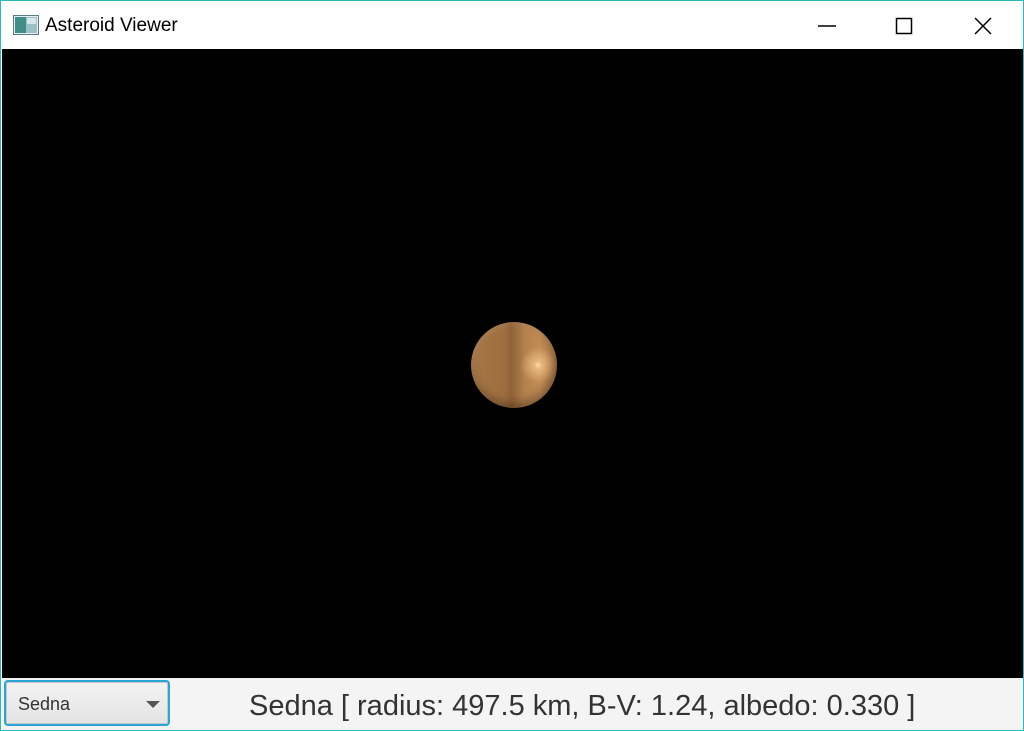 The height and width of the screenshot is (731, 1024). What do you see at coordinates (512, 25) in the screenshot?
I see `title-bar: Asteroid Viewer` at bounding box center [512, 25].